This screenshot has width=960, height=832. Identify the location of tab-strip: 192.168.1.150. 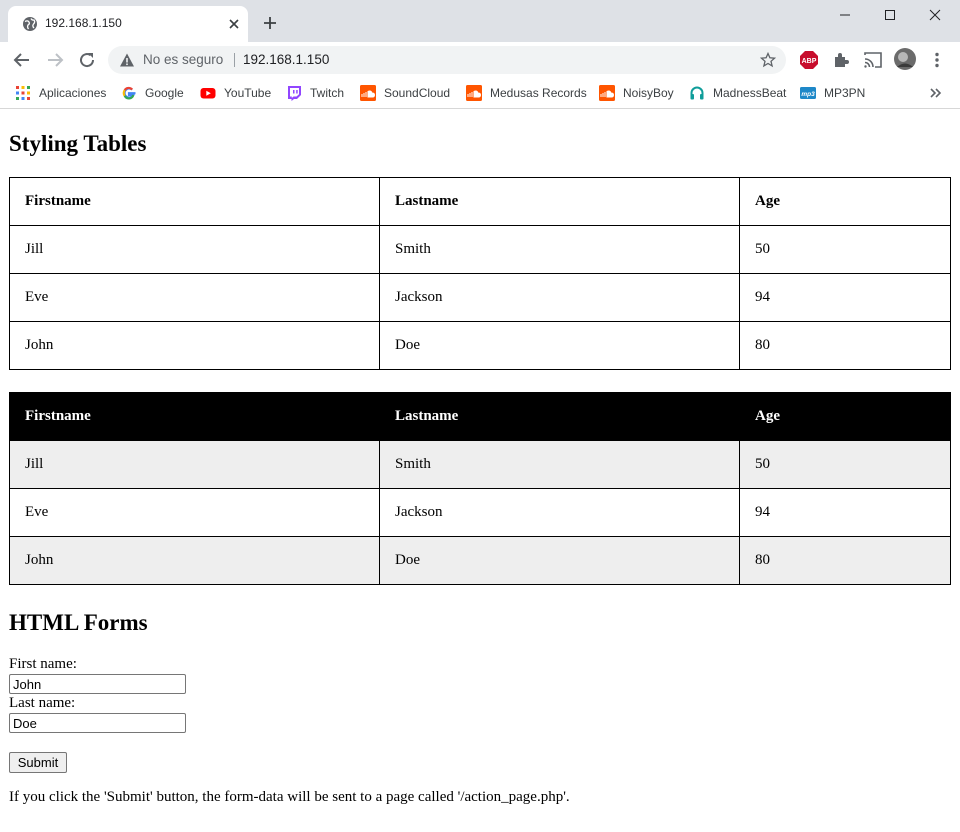
(480, 21).